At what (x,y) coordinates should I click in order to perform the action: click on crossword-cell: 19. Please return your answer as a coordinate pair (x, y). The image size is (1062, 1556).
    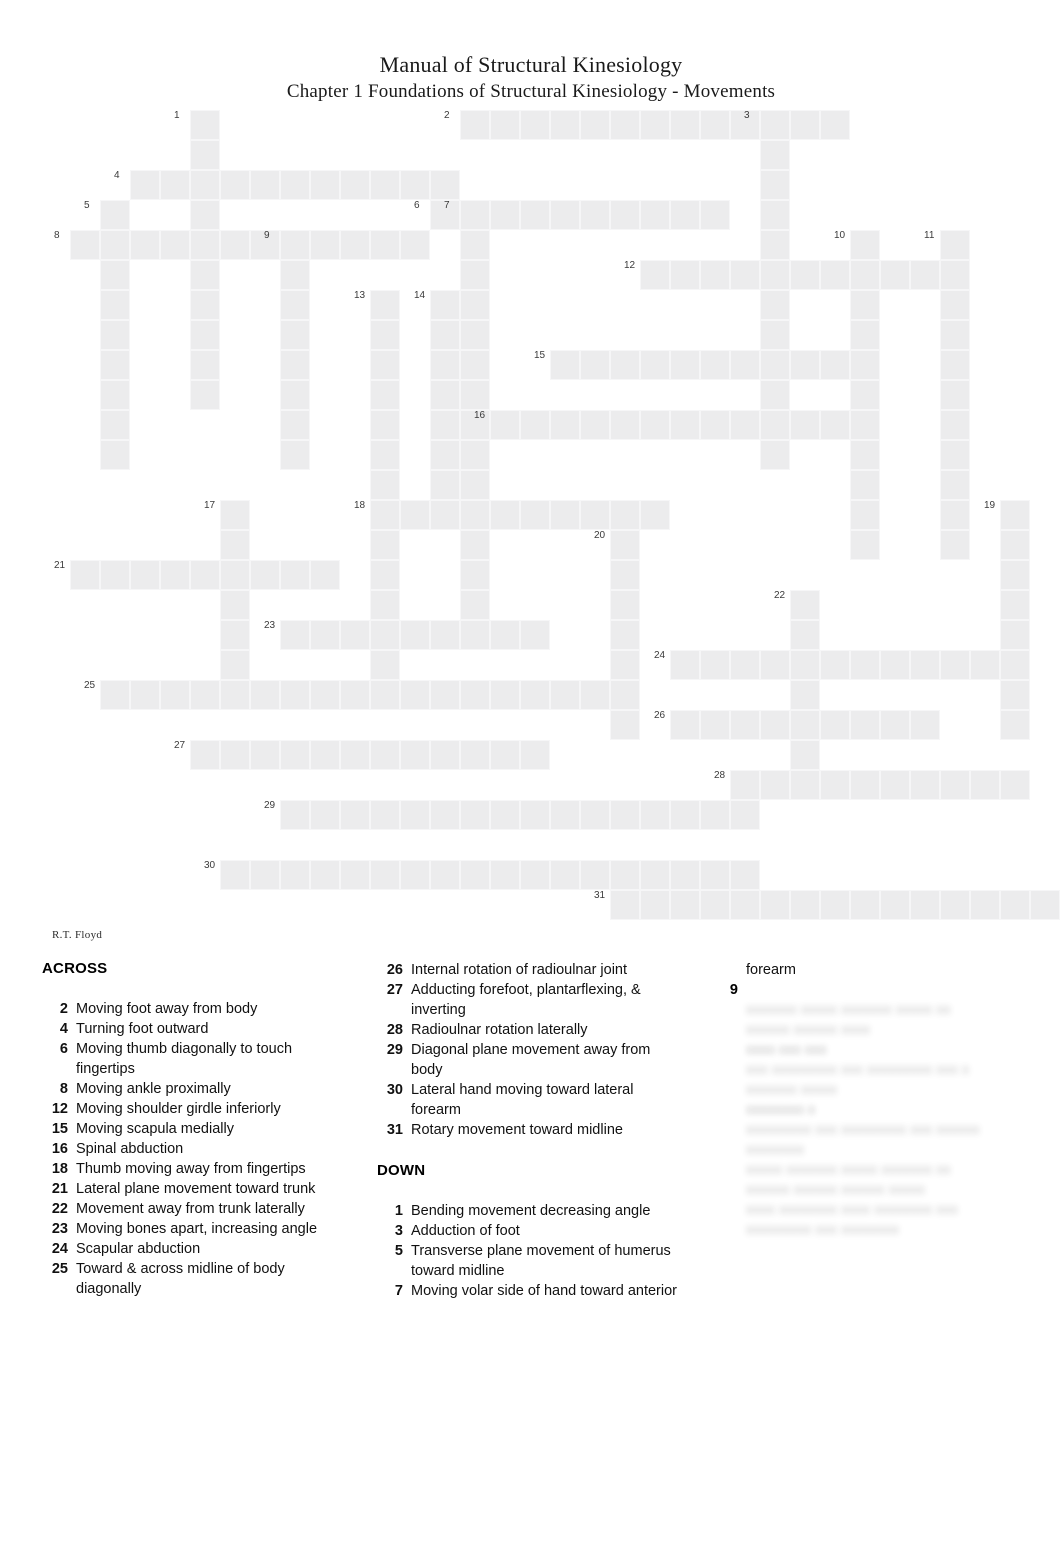
    Looking at the image, I should click on (1007, 515).